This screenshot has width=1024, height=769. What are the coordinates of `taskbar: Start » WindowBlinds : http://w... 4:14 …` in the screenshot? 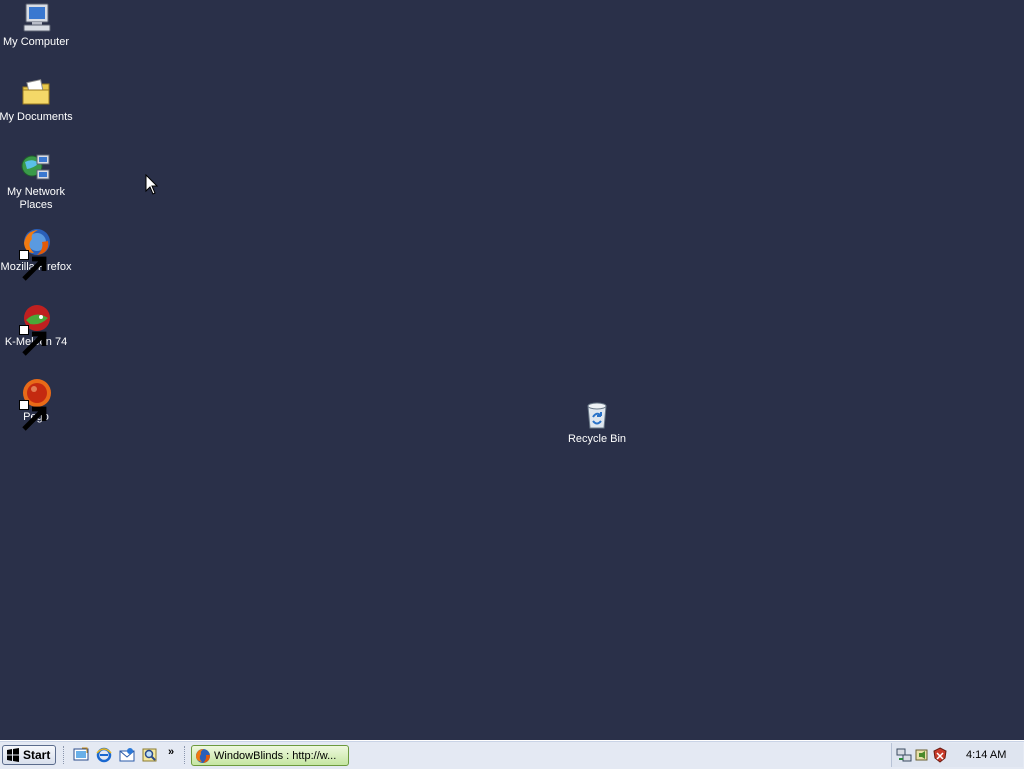 It's located at (512, 754).